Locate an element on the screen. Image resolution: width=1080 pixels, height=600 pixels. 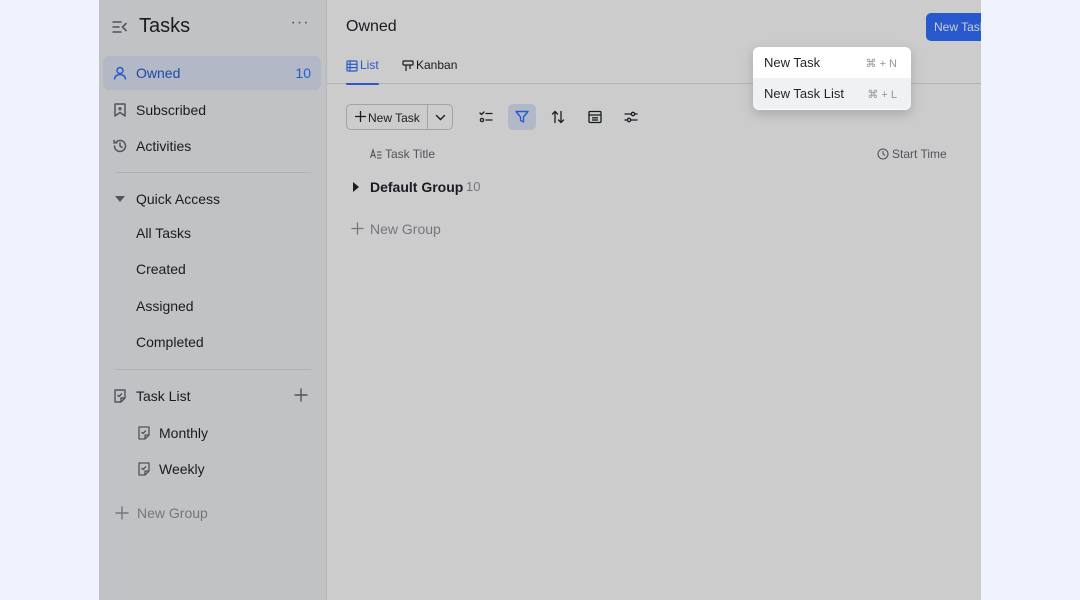
text-field-icon is located at coordinates (376, 153).